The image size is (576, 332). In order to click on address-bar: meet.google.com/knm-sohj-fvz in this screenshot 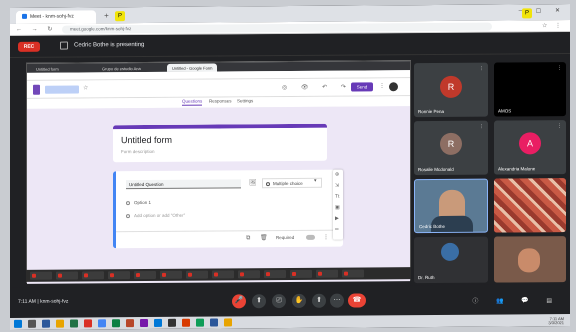, I will do `click(277, 28)`.